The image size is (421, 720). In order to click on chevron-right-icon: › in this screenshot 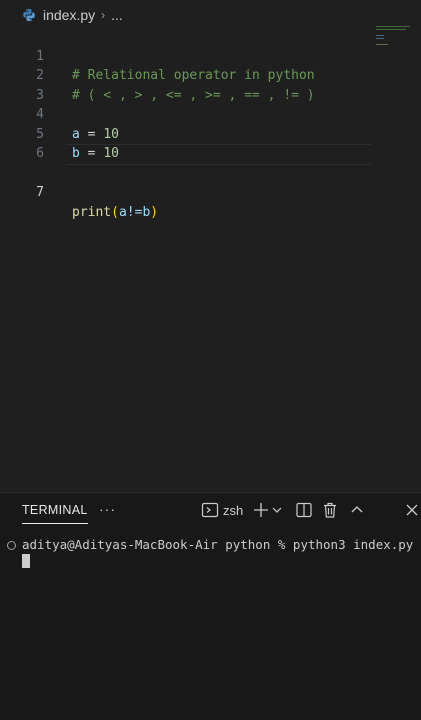, I will do `click(103, 15)`.